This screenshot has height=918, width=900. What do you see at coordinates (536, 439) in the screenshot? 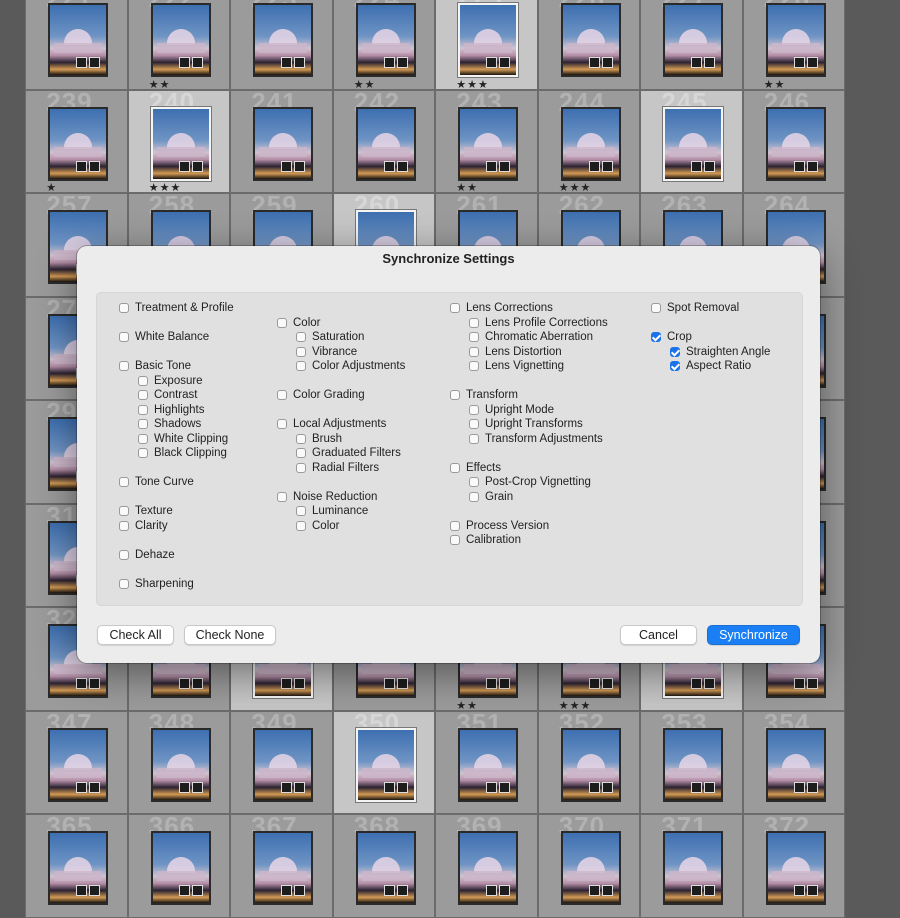
I see `setting-checkbox: Transform Adjustments` at bounding box center [536, 439].